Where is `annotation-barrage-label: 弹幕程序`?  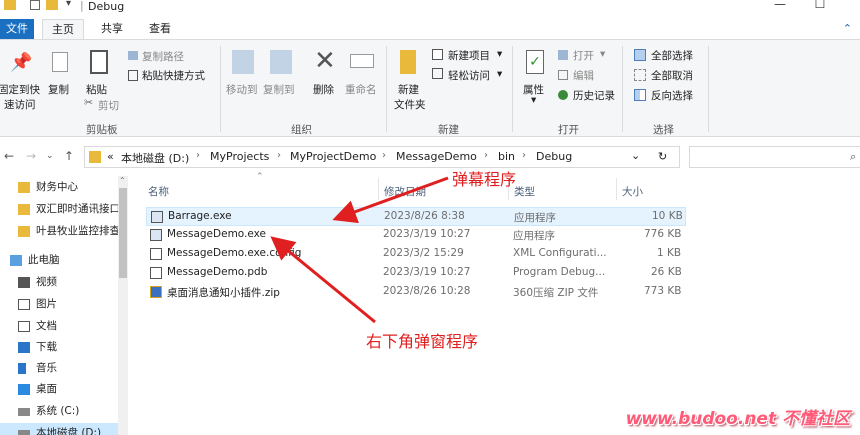
annotation-barrage-label: 弹幕程序 is located at coordinates (484, 179).